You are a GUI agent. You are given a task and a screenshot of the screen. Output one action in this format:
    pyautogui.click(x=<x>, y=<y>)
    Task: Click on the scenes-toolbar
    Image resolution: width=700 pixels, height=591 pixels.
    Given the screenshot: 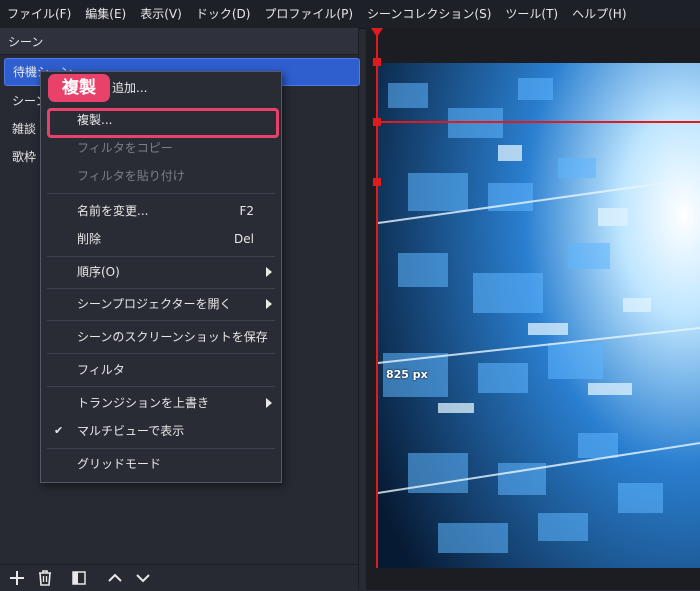 What is the action you would take?
    pyautogui.click(x=179, y=577)
    